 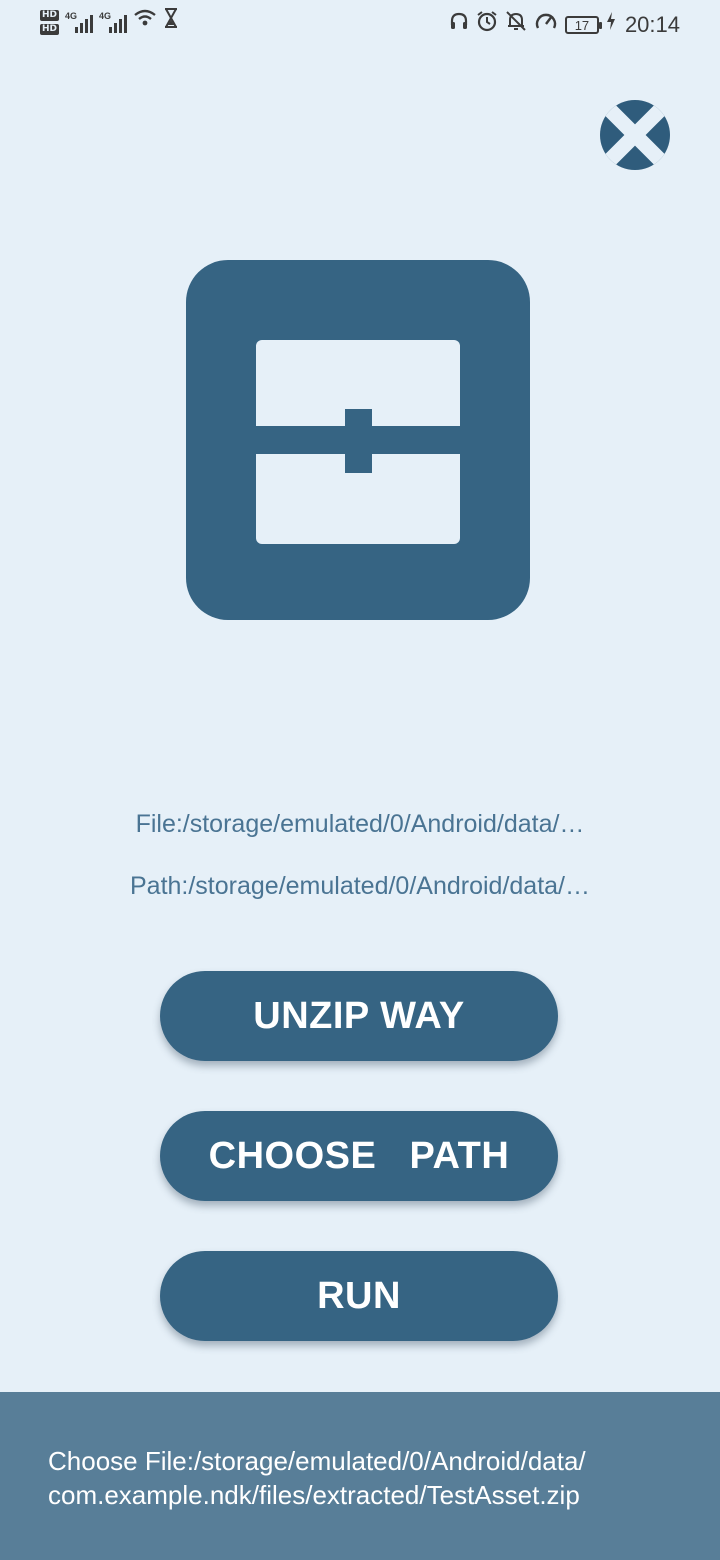 I want to click on battery-icon: 17, so click(x=583, y=25).